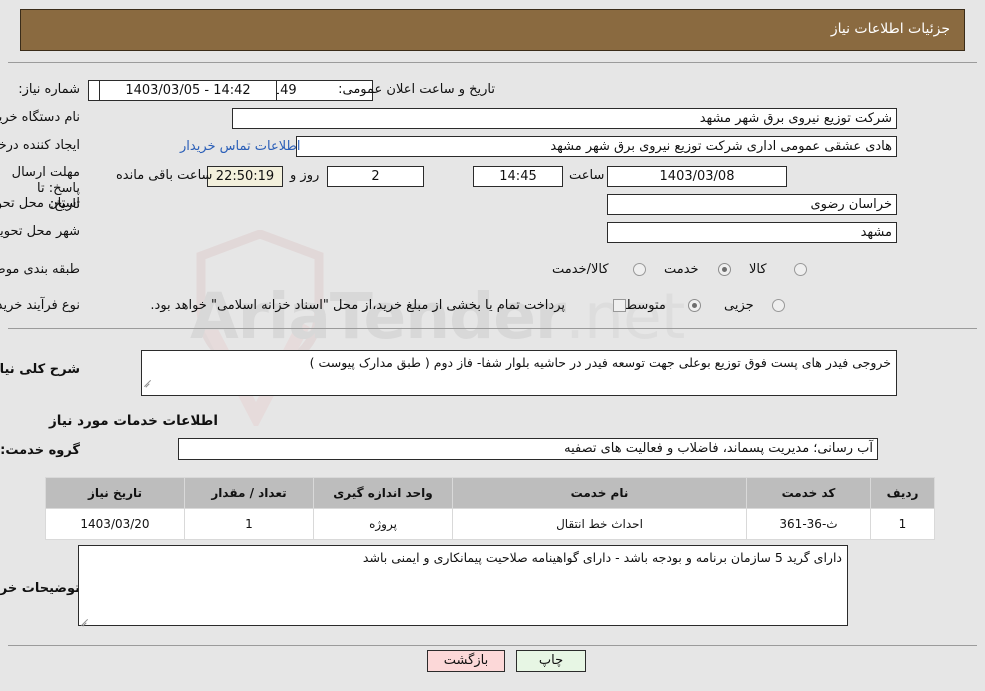 This screenshot has width=985, height=691. Describe the element at coordinates (599, 493) in the screenshot. I see `table-col-name: نام خدمت` at that location.